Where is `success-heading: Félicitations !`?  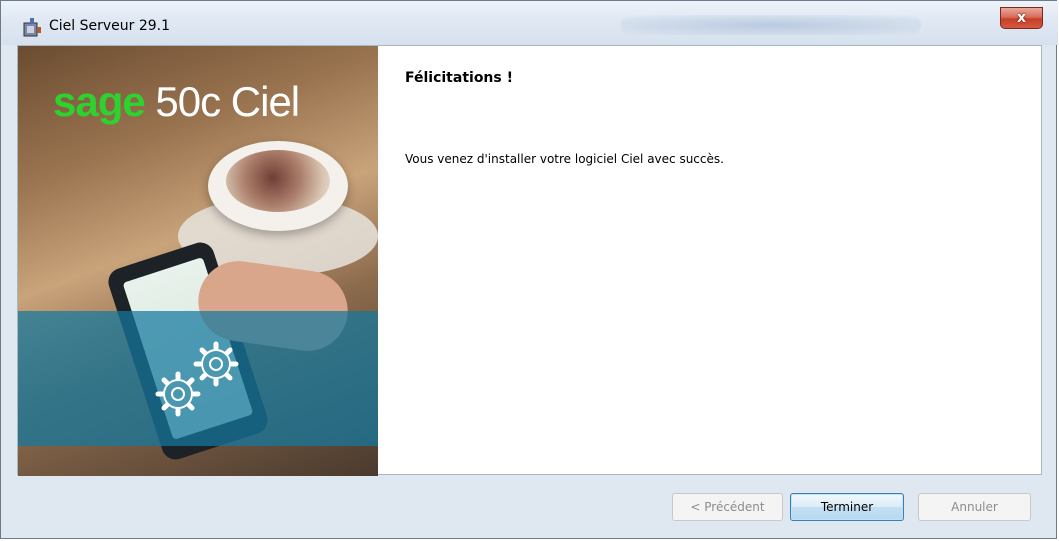 success-heading: Félicitations ! is located at coordinates (459, 78).